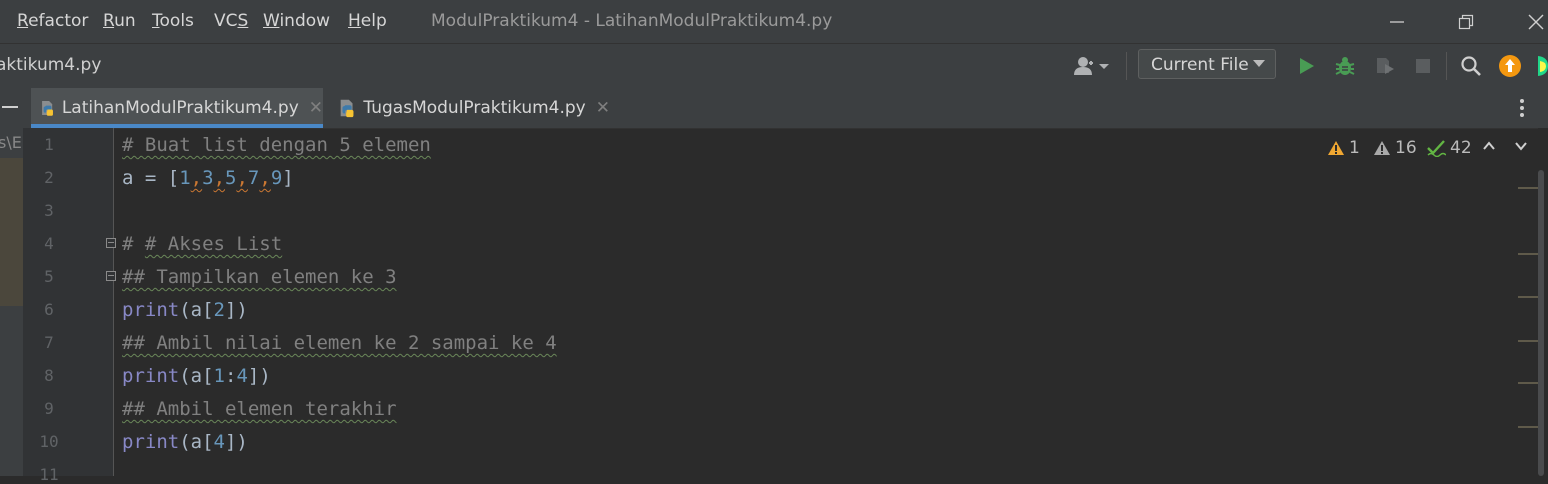 The image size is (1548, 484). Describe the element at coordinates (231, 21) in the screenshot. I see `menu-vcs: VCS` at that location.